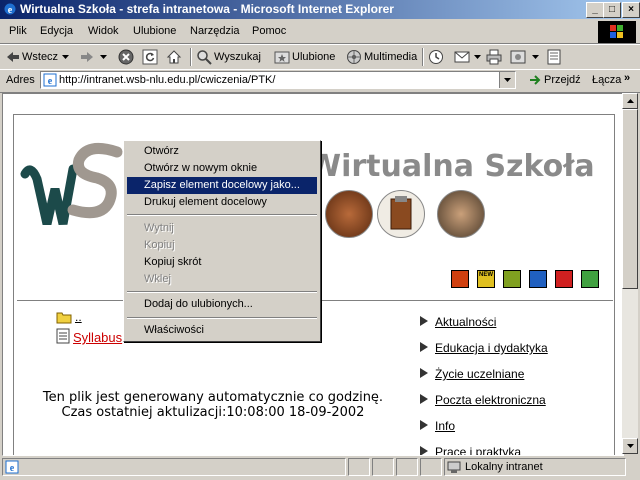 The width and height of the screenshot is (640, 480). Describe the element at coordinates (465, 322) in the screenshot. I see `nav-link-aktualnosci: Aktualności` at that location.